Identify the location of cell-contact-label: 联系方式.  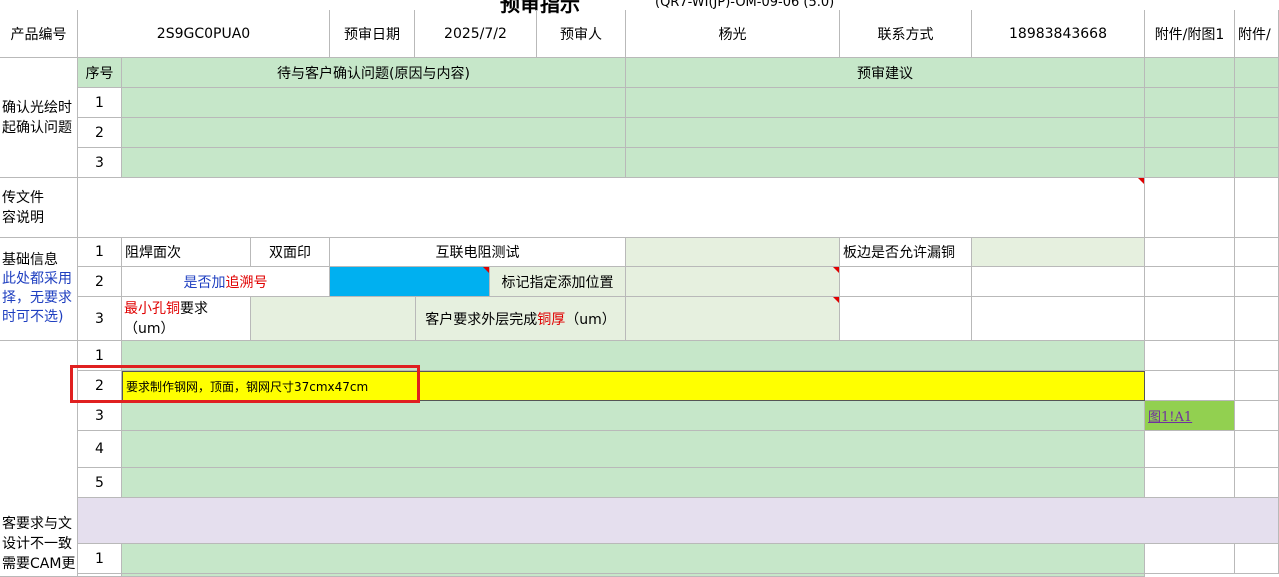
(906, 34).